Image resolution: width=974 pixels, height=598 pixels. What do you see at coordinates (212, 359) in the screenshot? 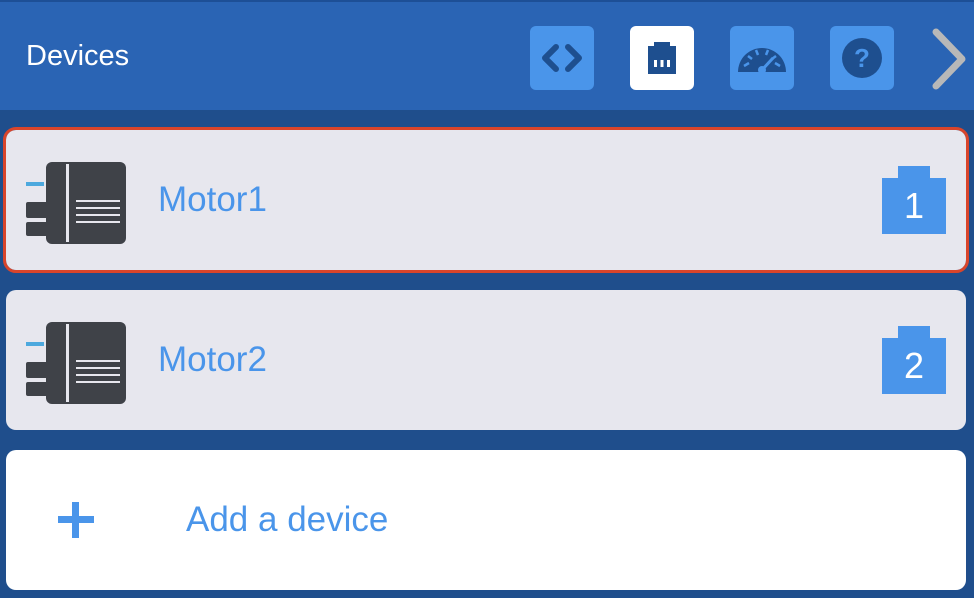
I see `device-name: Motor2` at bounding box center [212, 359].